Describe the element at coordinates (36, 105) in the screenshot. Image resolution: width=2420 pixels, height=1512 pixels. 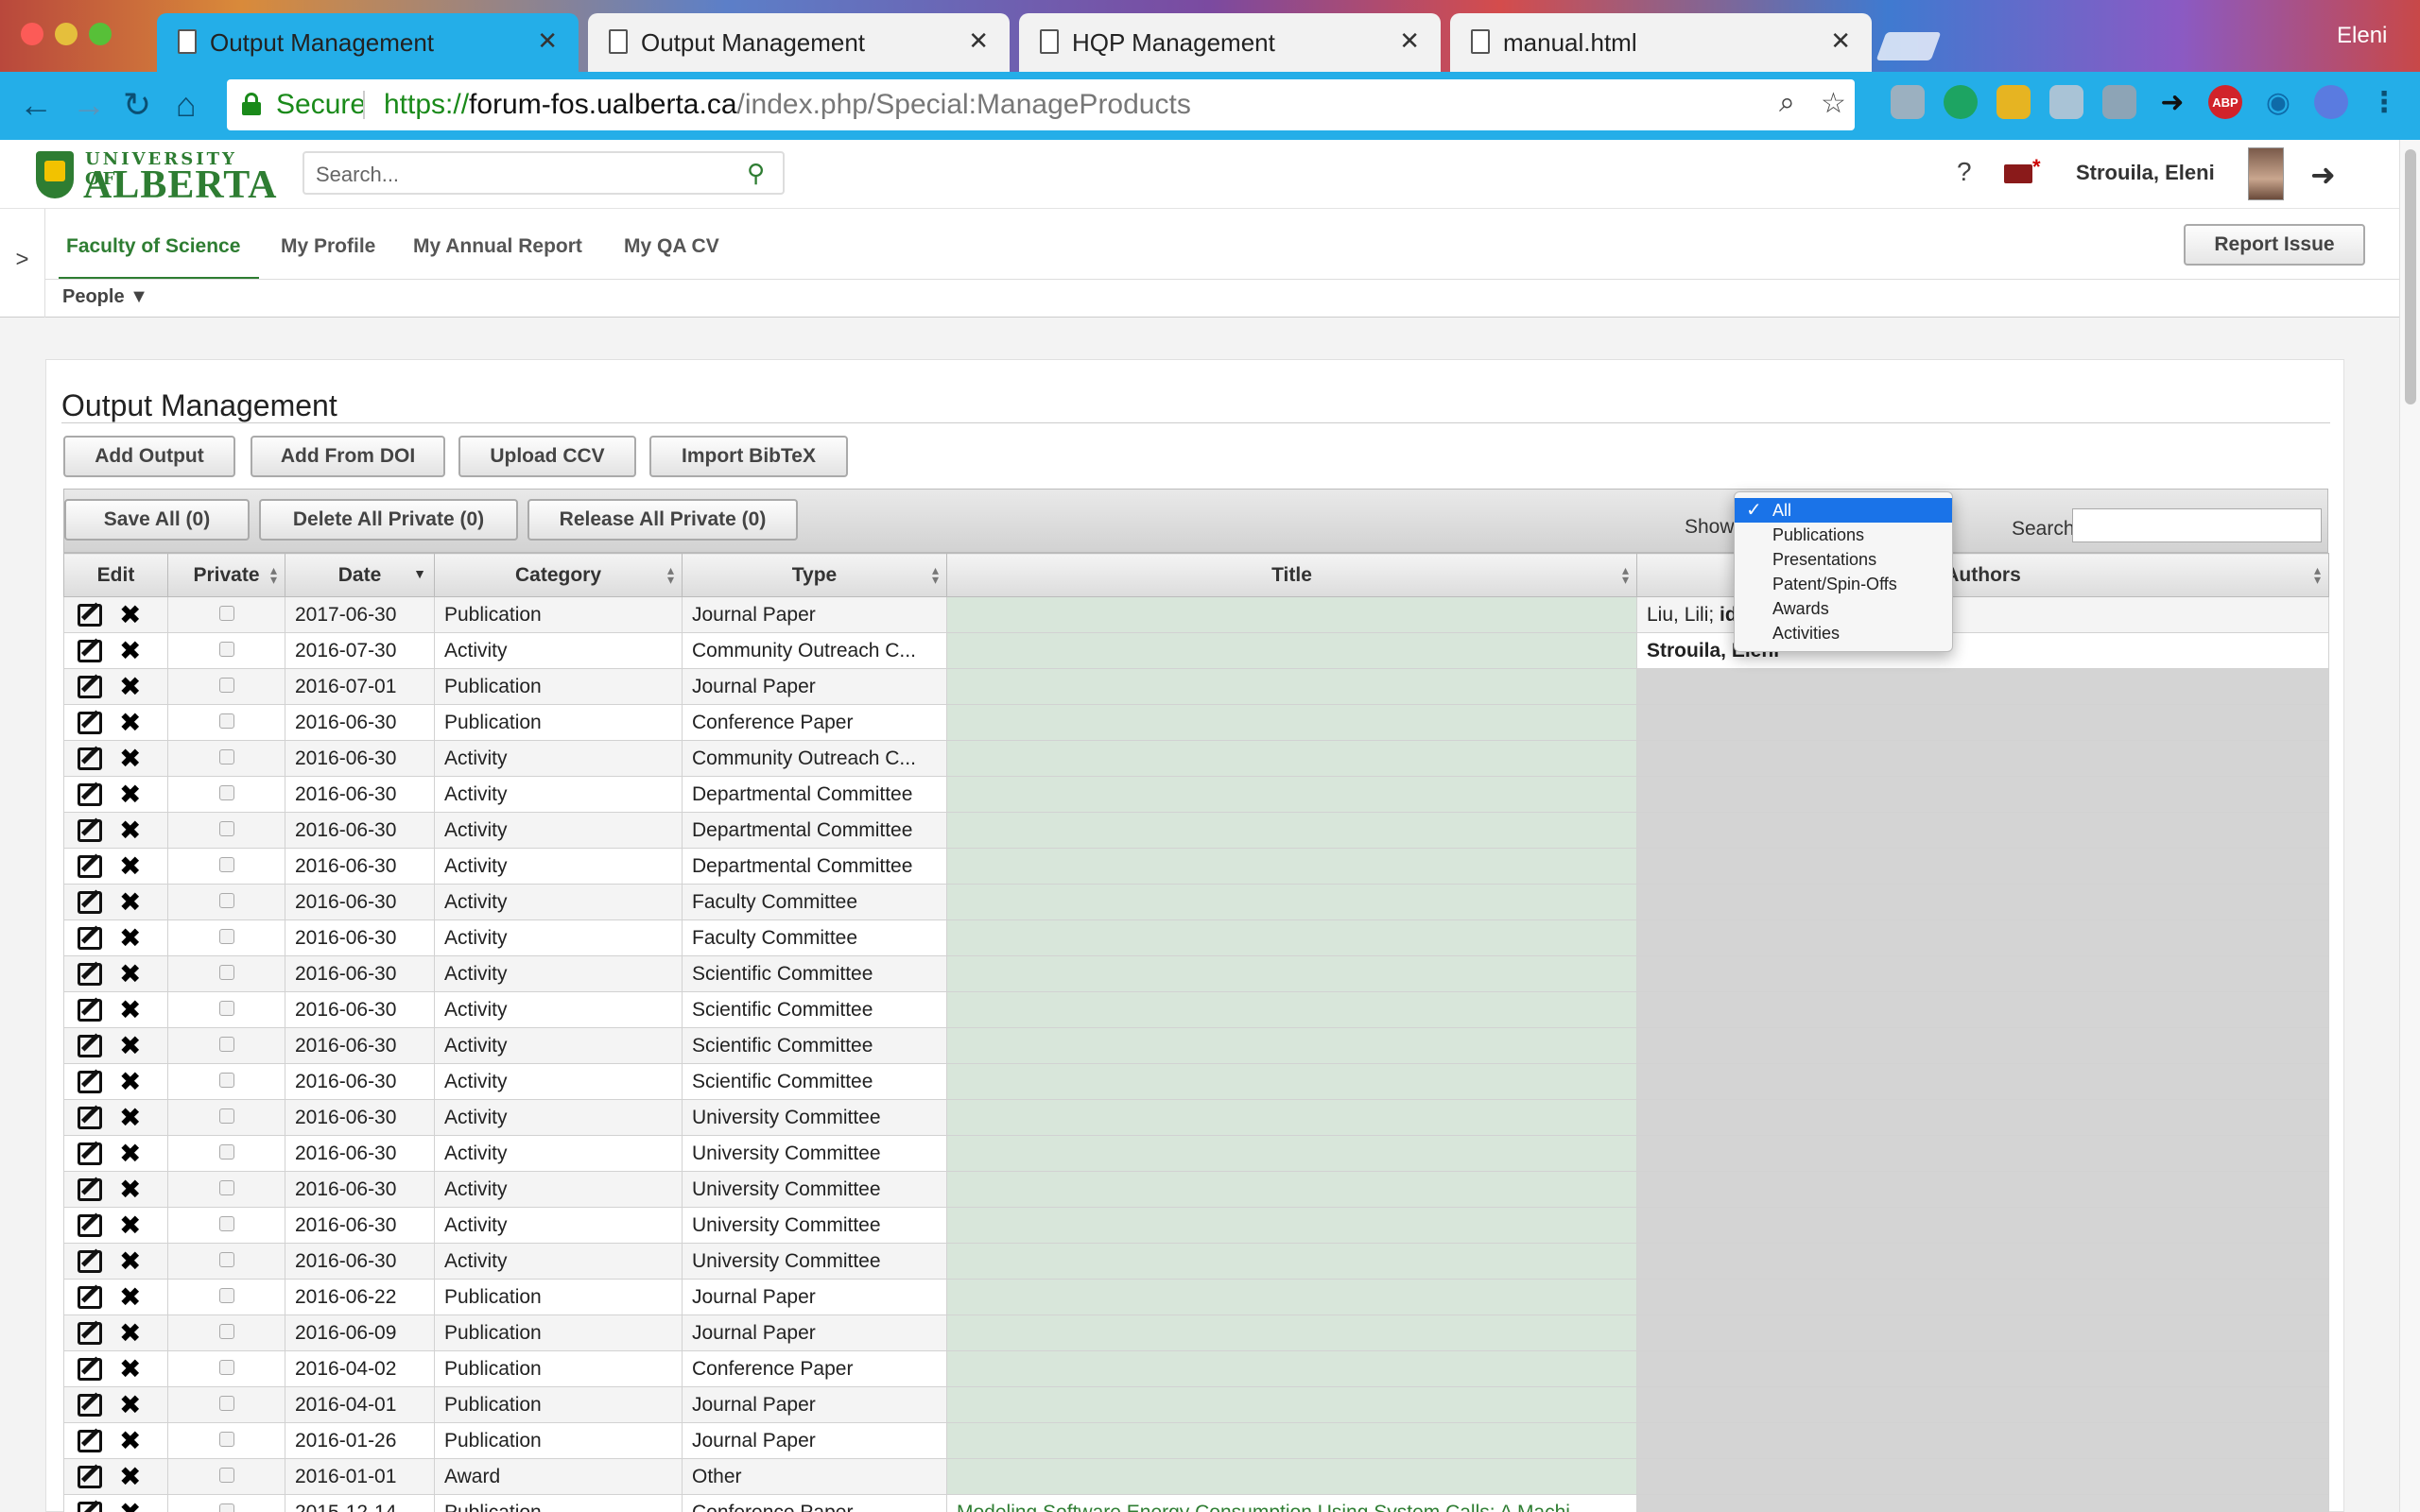
I see `back-arrow-icon: ←` at that location.